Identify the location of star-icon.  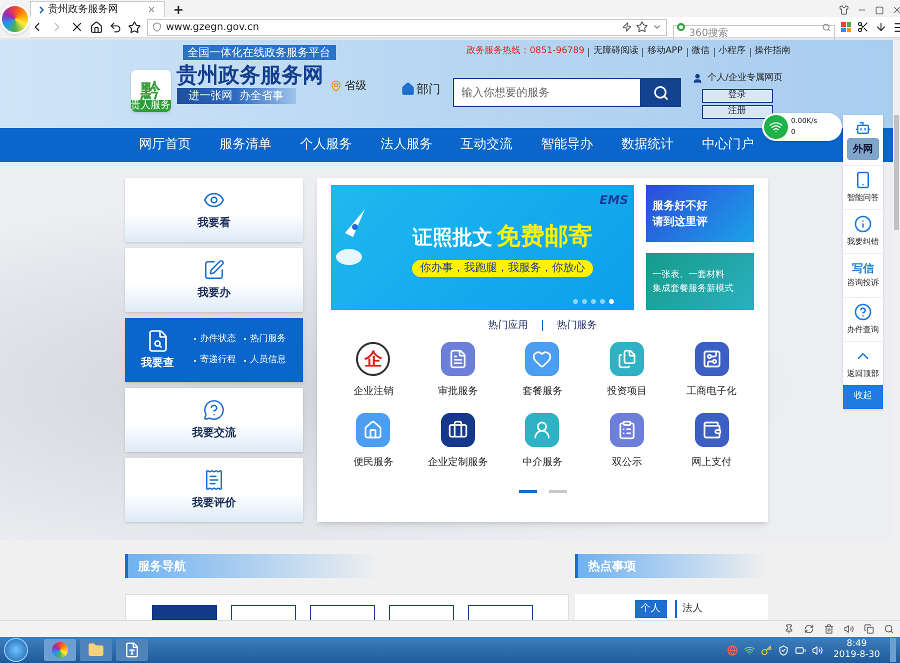
(642, 27).